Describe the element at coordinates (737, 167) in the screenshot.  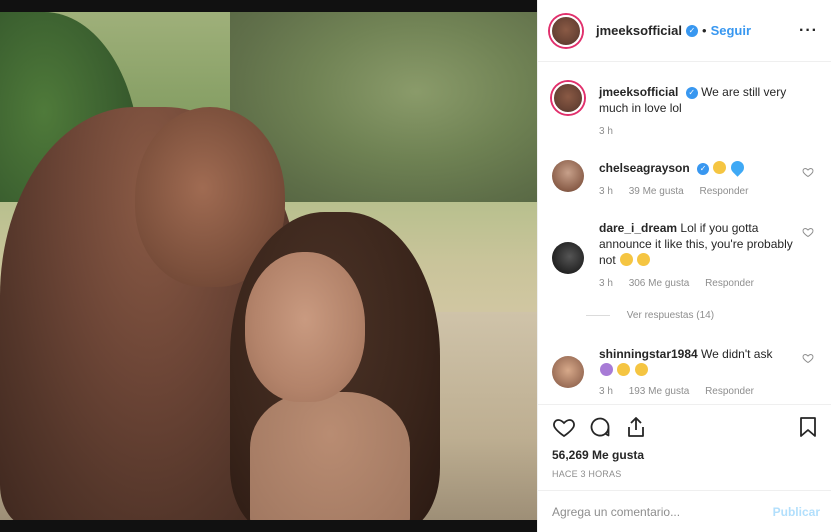
I see `blue-heart-emoji` at that location.